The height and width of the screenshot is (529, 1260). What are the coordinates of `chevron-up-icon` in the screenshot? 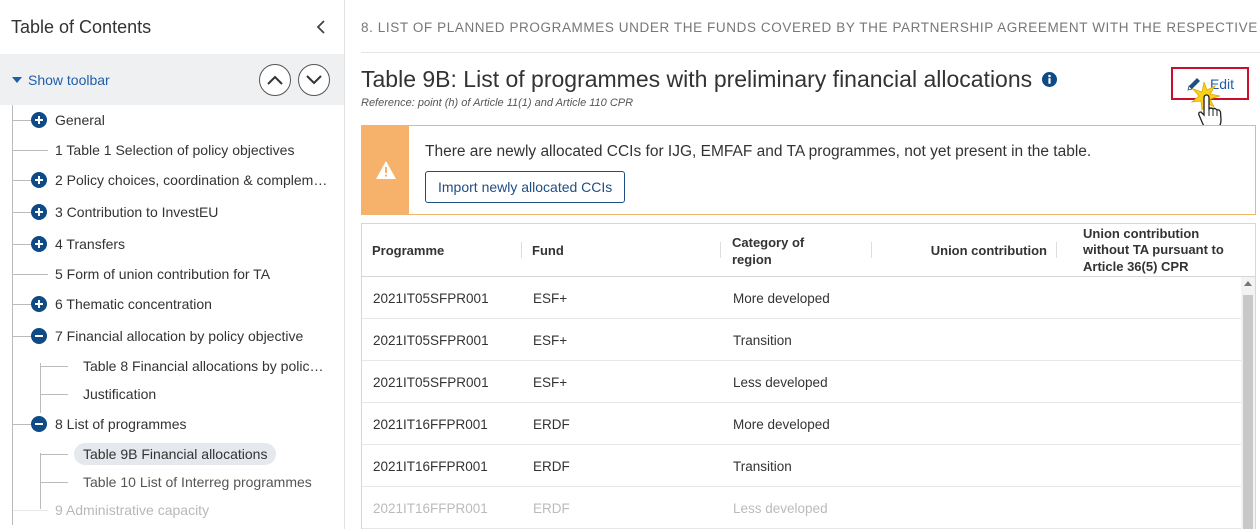 It's located at (275, 80).